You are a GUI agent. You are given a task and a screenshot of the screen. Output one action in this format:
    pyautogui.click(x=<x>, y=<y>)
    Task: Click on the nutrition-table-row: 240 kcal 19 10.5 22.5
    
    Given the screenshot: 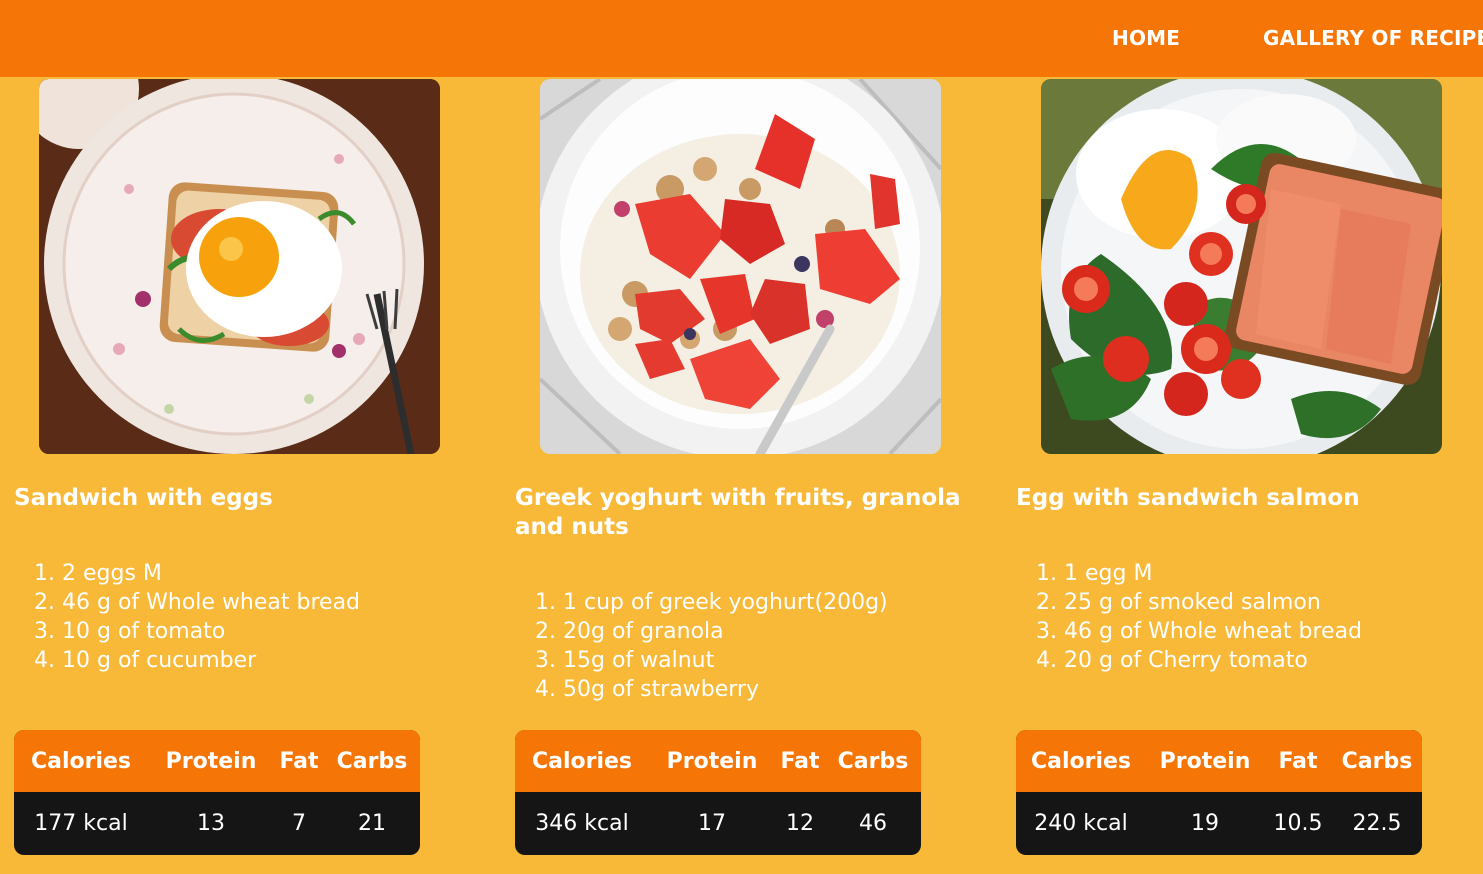 What is the action you would take?
    pyautogui.click(x=1219, y=823)
    